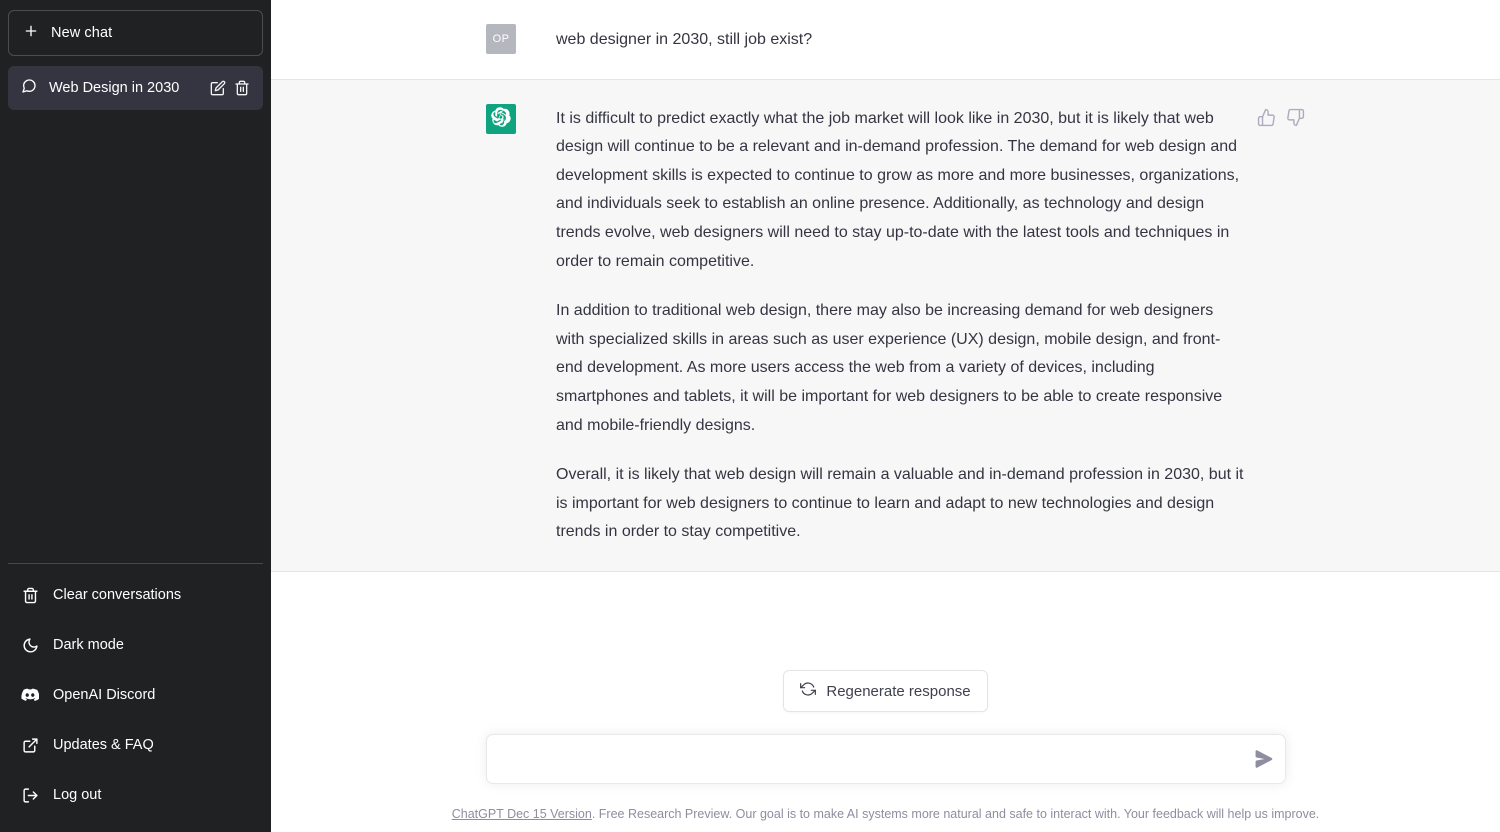  What do you see at coordinates (135, 795) in the screenshot?
I see `sidebar-item-log-out: Log out` at bounding box center [135, 795].